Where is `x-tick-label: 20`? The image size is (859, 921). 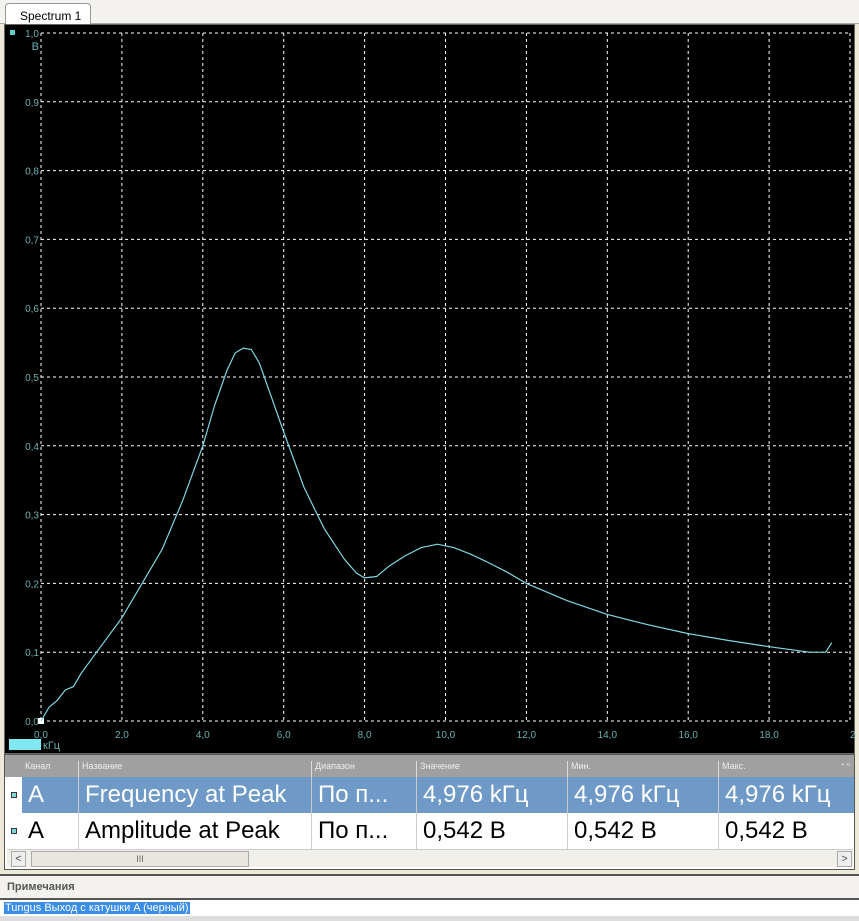
x-tick-label: 20 is located at coordinates (853, 735).